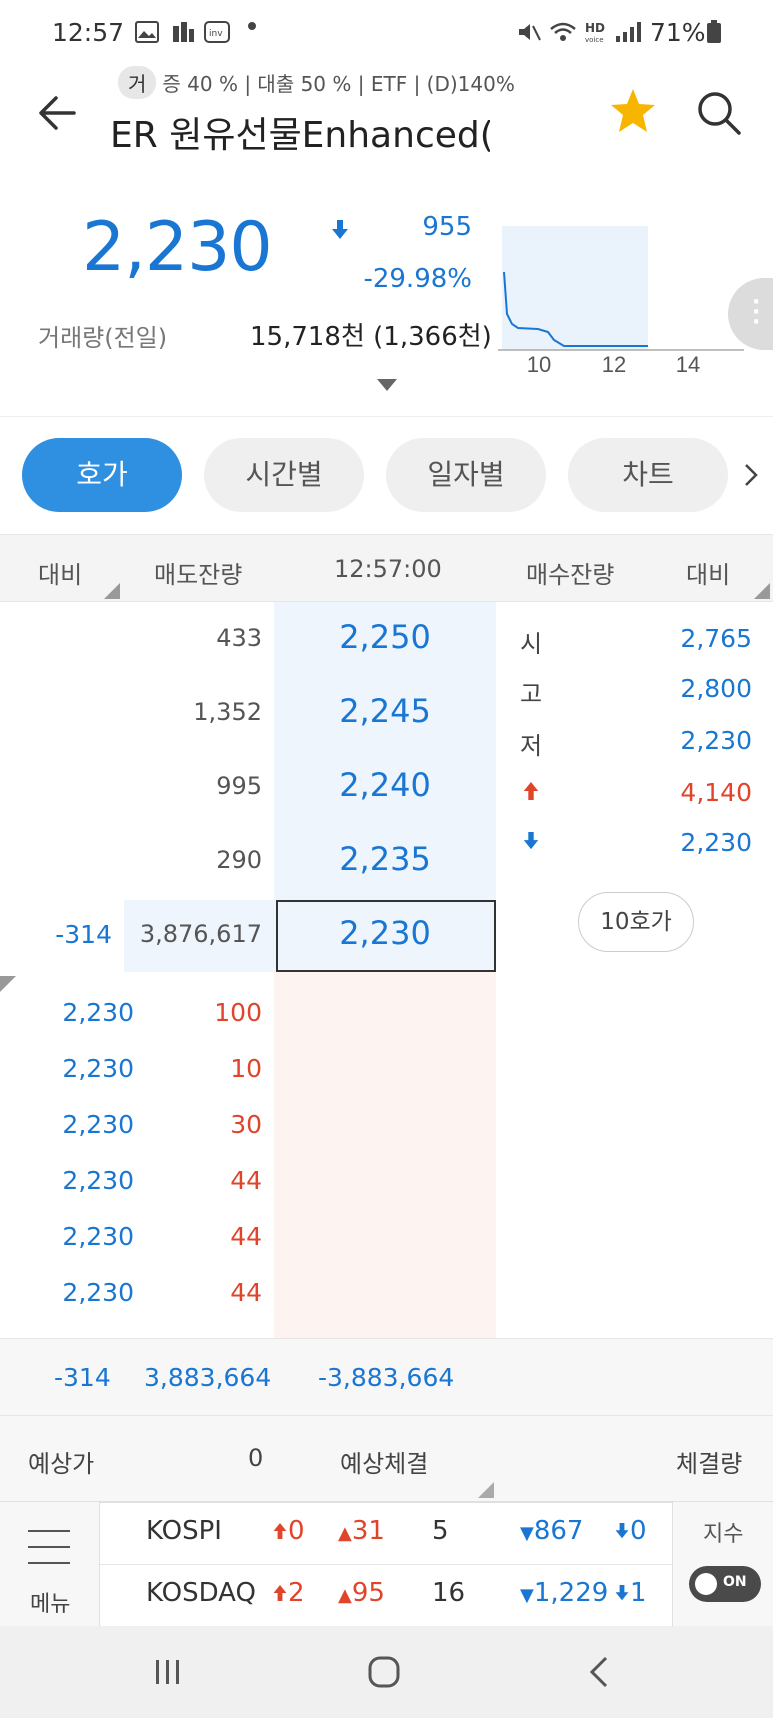  What do you see at coordinates (198, 575) in the screenshot?
I see `header-ask-qty: 매도잔량` at bounding box center [198, 575].